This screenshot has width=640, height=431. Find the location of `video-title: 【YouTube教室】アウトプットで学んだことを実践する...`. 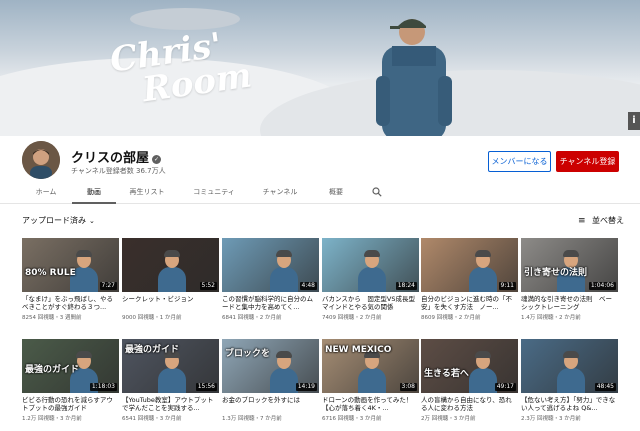

video-title: 【YouTube教室】アウトプットで学んだことを実践する... is located at coordinates (170, 404).